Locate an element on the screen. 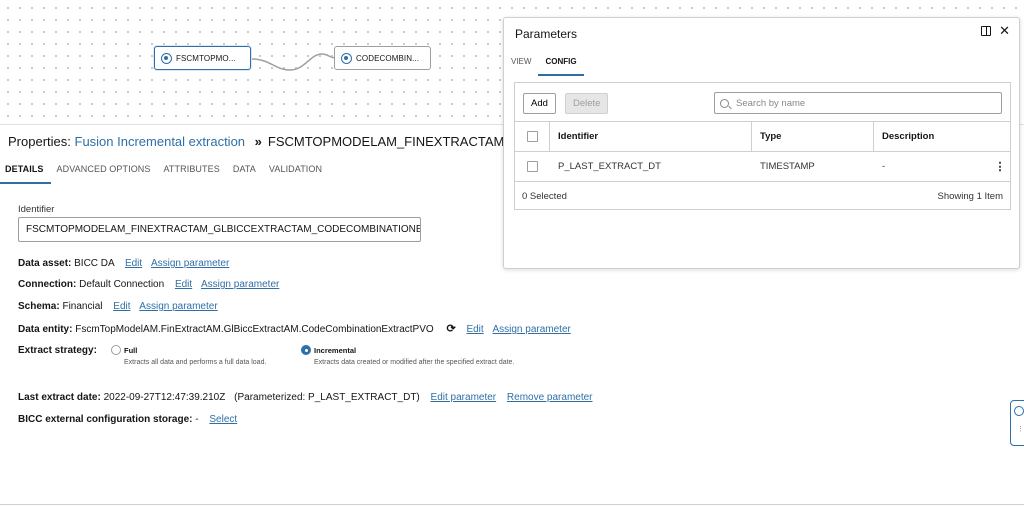 The width and height of the screenshot is (1024, 507). tab-details: DETAILS is located at coordinates (25, 171).